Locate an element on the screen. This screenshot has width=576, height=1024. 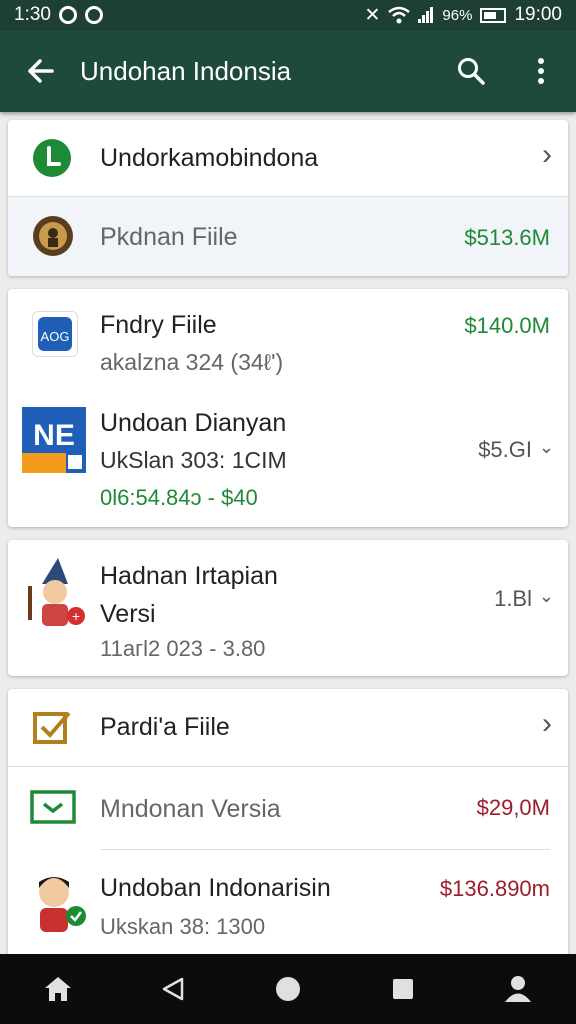
back-arrow-icon is located at coordinates (40, 71).